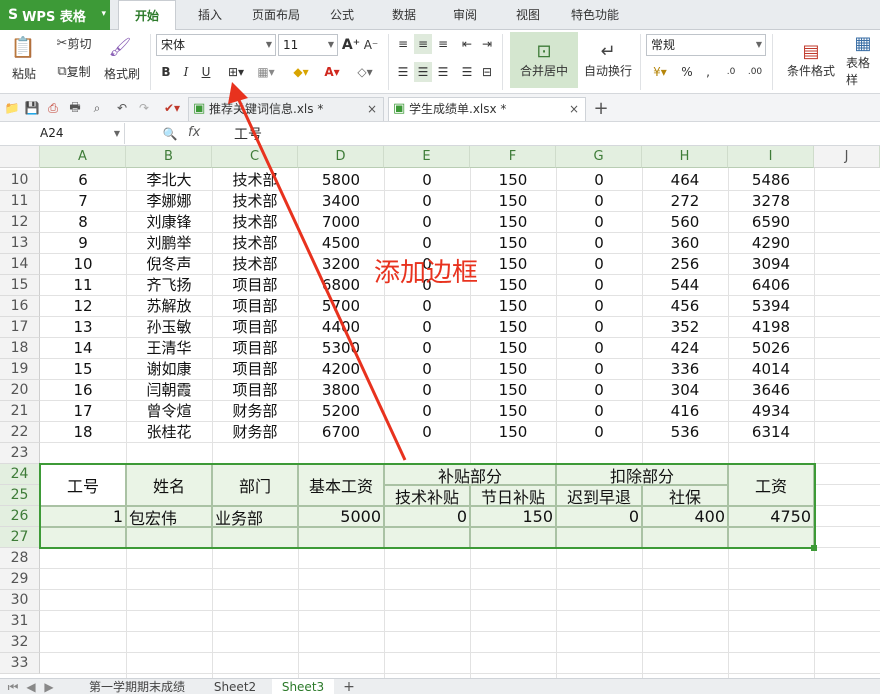 This screenshot has height=695, width=880. Describe the element at coordinates (440, 686) in the screenshot. I see `sheet-tab-bar: ⏮ ◀ ▶ 第一学期期末成绩 Sheet2 Sheet3 +` at that location.